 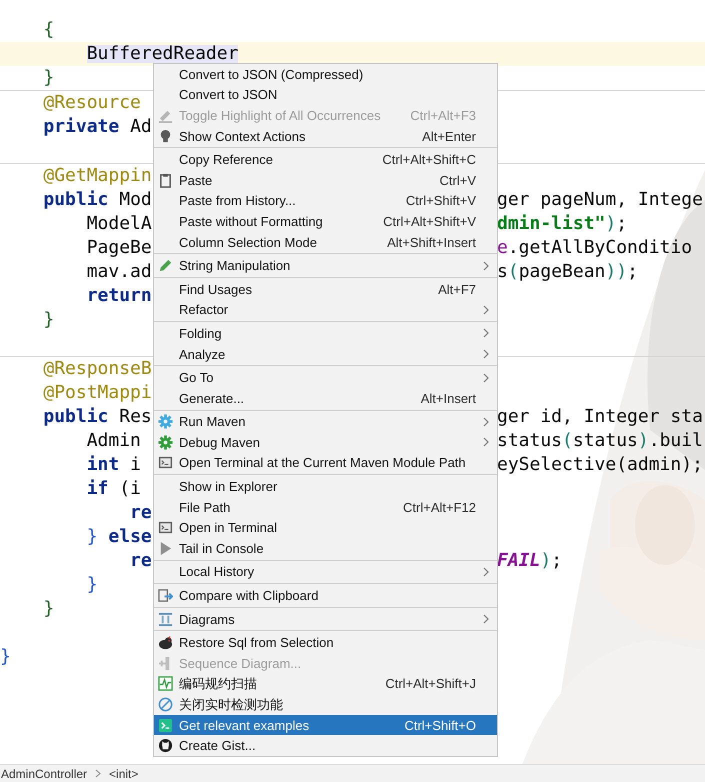 I want to click on menu-item: Paste Ctrl+V, so click(x=325, y=180).